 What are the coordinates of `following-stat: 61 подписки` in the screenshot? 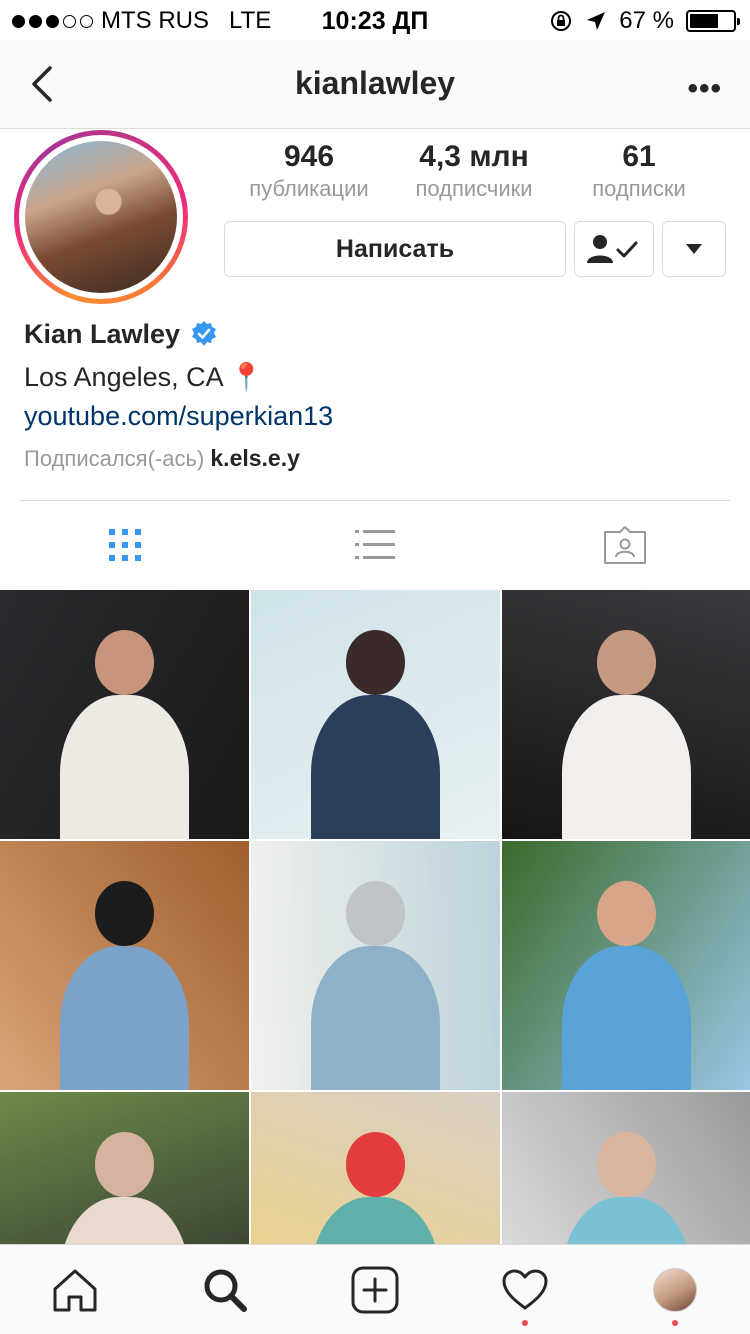 It's located at (639, 171).